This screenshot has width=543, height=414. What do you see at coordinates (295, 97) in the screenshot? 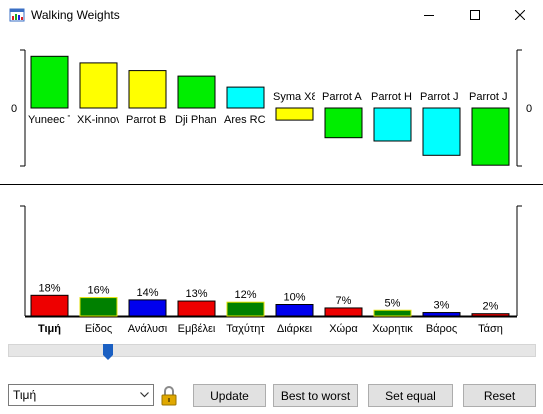
I see `alternative-label: Syma X8` at bounding box center [295, 97].